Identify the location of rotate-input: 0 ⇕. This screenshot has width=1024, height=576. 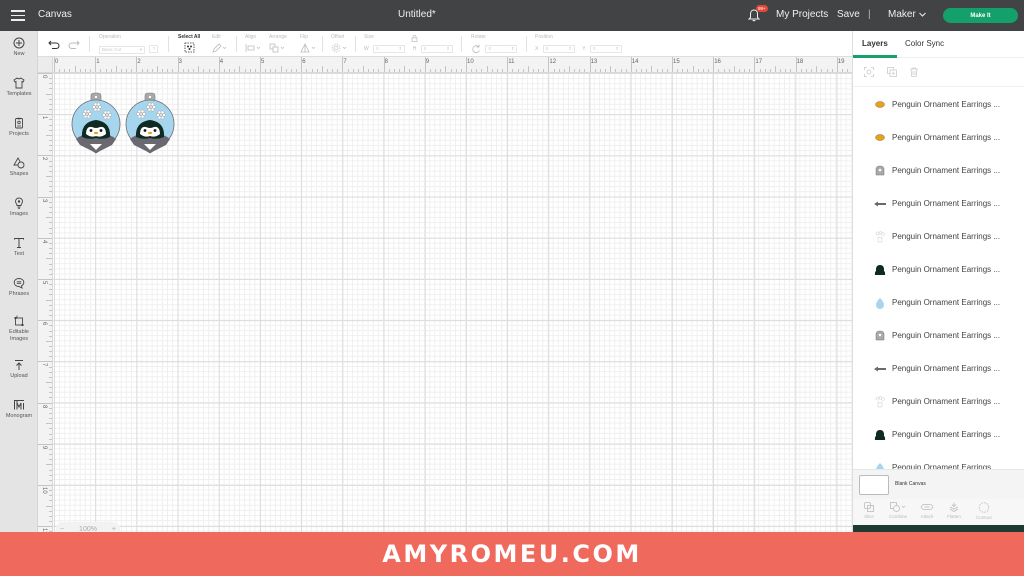
(501, 48).